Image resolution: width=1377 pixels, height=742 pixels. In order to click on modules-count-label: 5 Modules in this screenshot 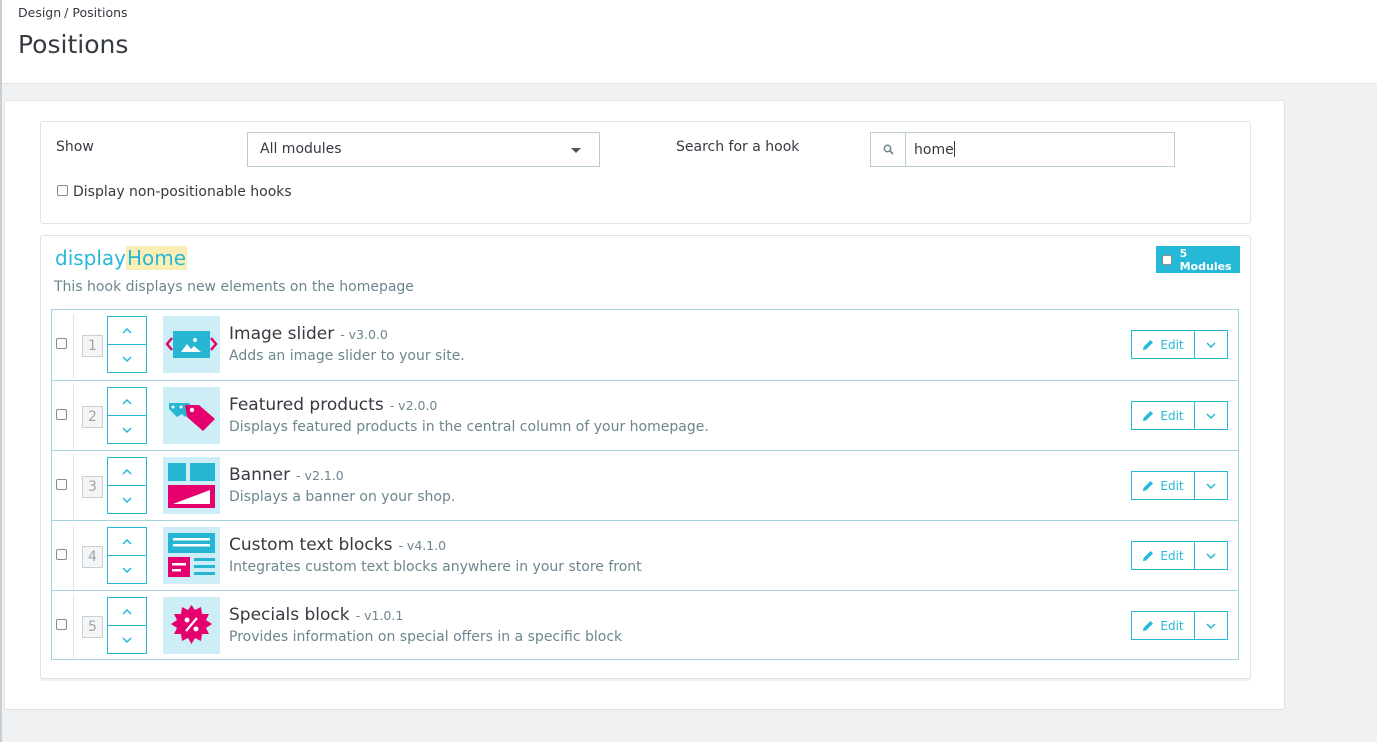, I will do `click(1205, 259)`.